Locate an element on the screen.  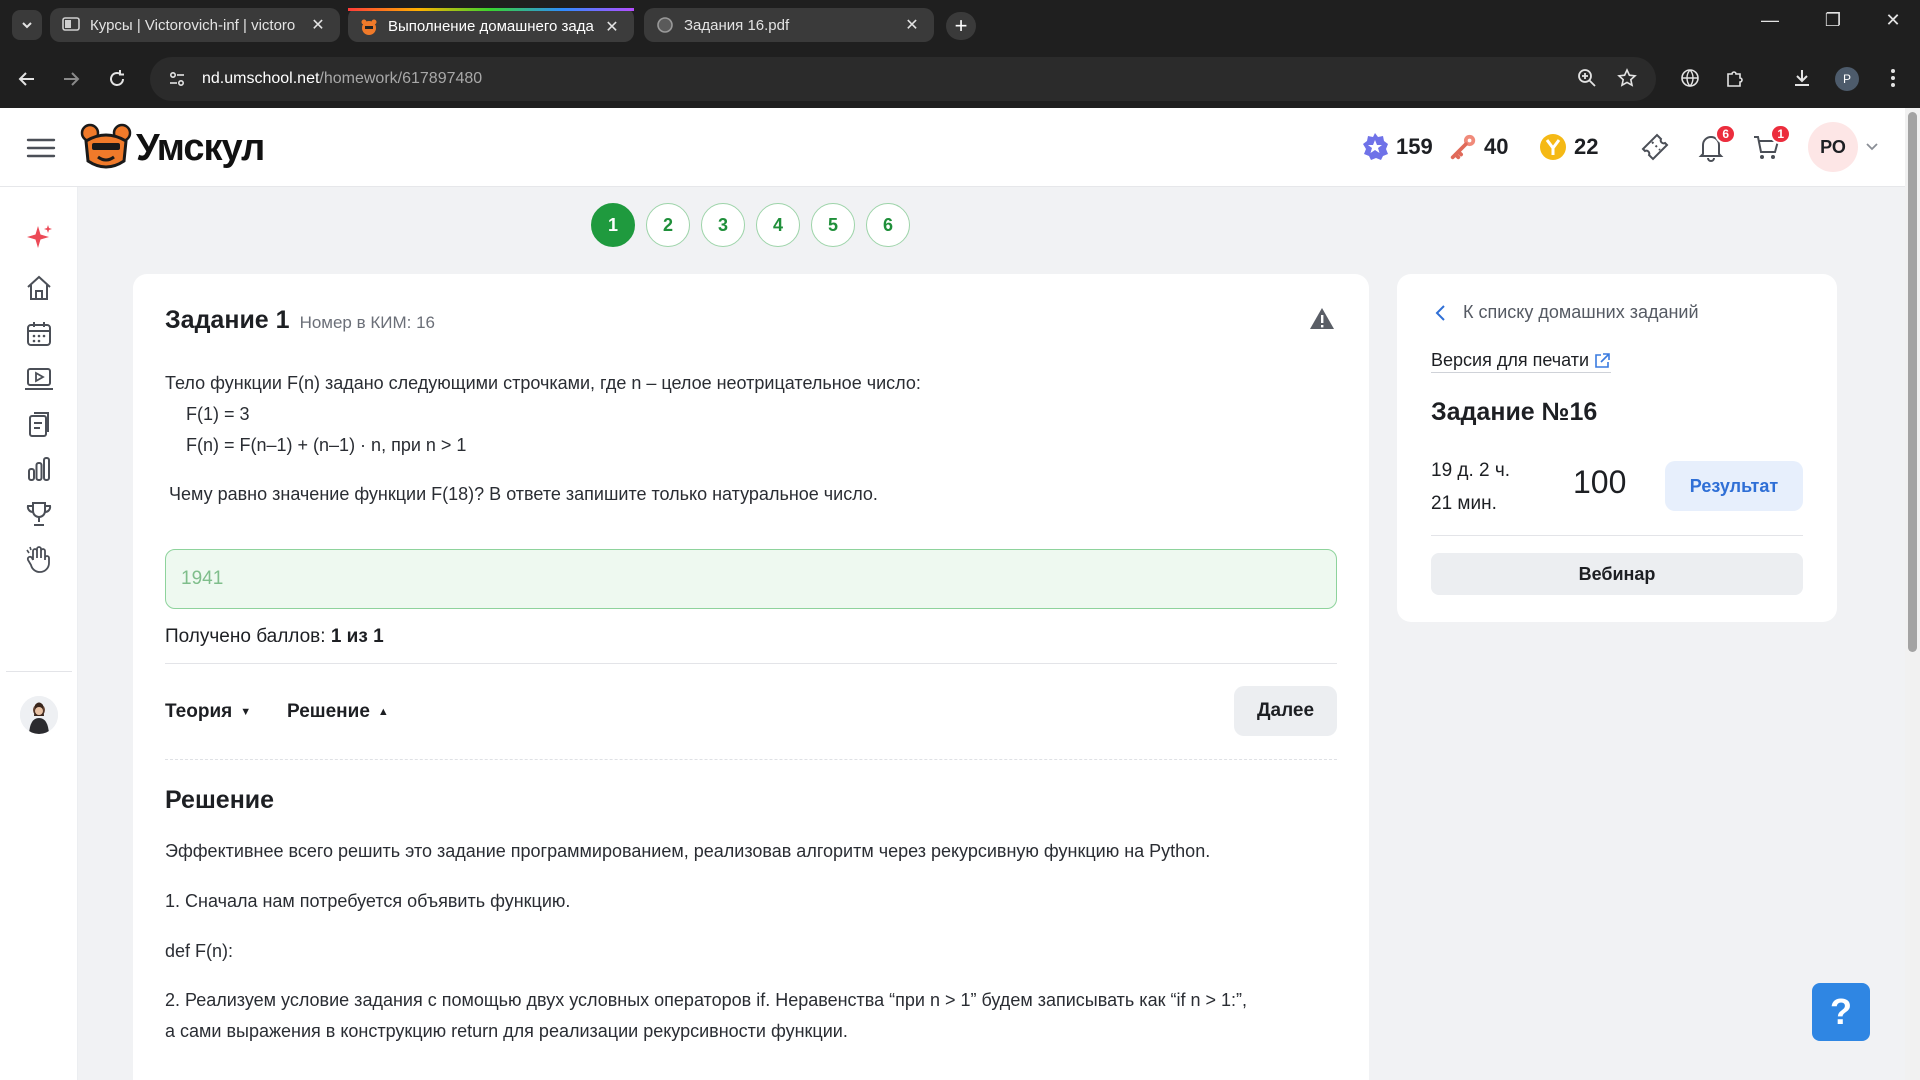
extensions-icon is located at coordinates (1735, 78).